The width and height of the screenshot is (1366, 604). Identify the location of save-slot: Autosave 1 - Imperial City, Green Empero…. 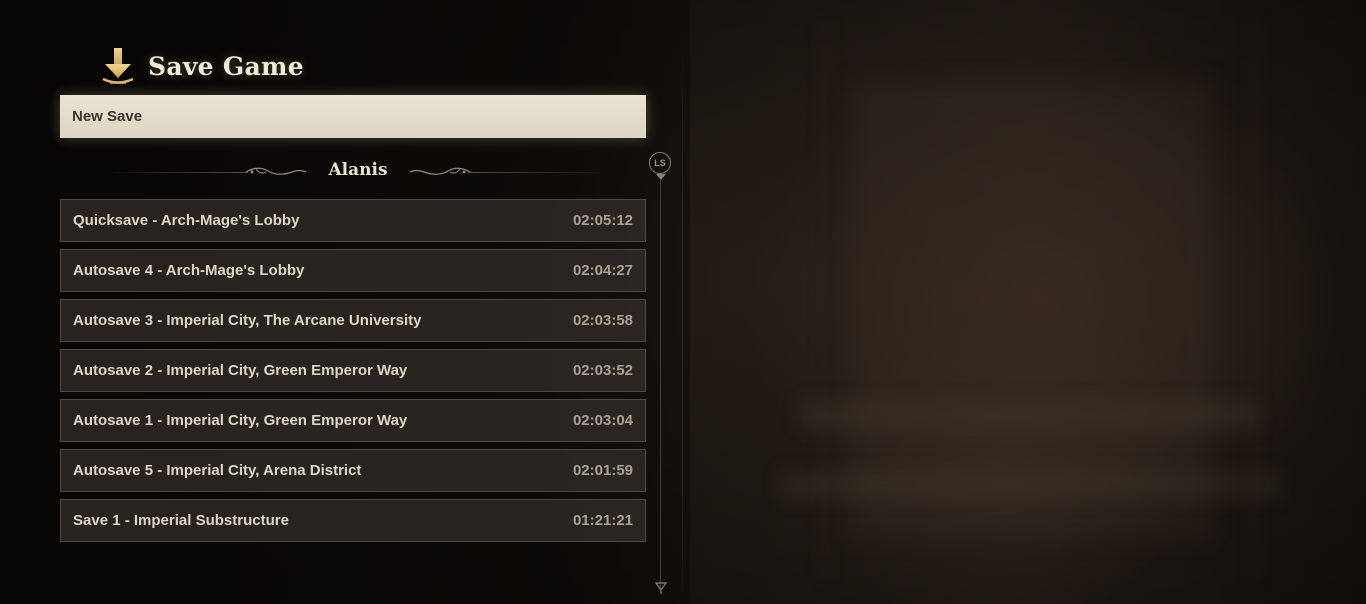
(353, 420).